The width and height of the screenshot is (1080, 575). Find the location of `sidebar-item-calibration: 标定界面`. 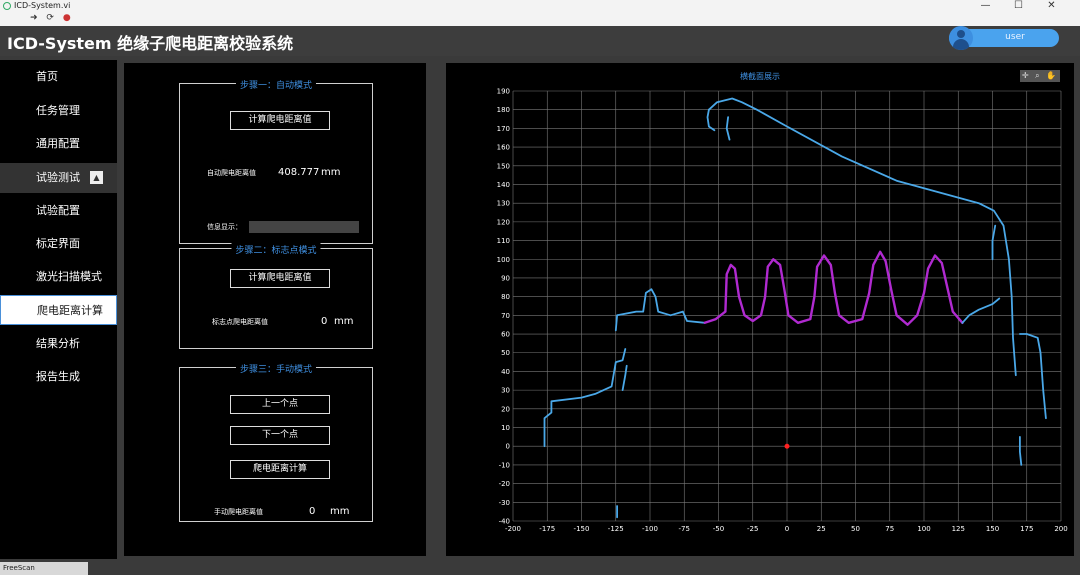

sidebar-item-calibration: 标定界面 is located at coordinates (58, 244).